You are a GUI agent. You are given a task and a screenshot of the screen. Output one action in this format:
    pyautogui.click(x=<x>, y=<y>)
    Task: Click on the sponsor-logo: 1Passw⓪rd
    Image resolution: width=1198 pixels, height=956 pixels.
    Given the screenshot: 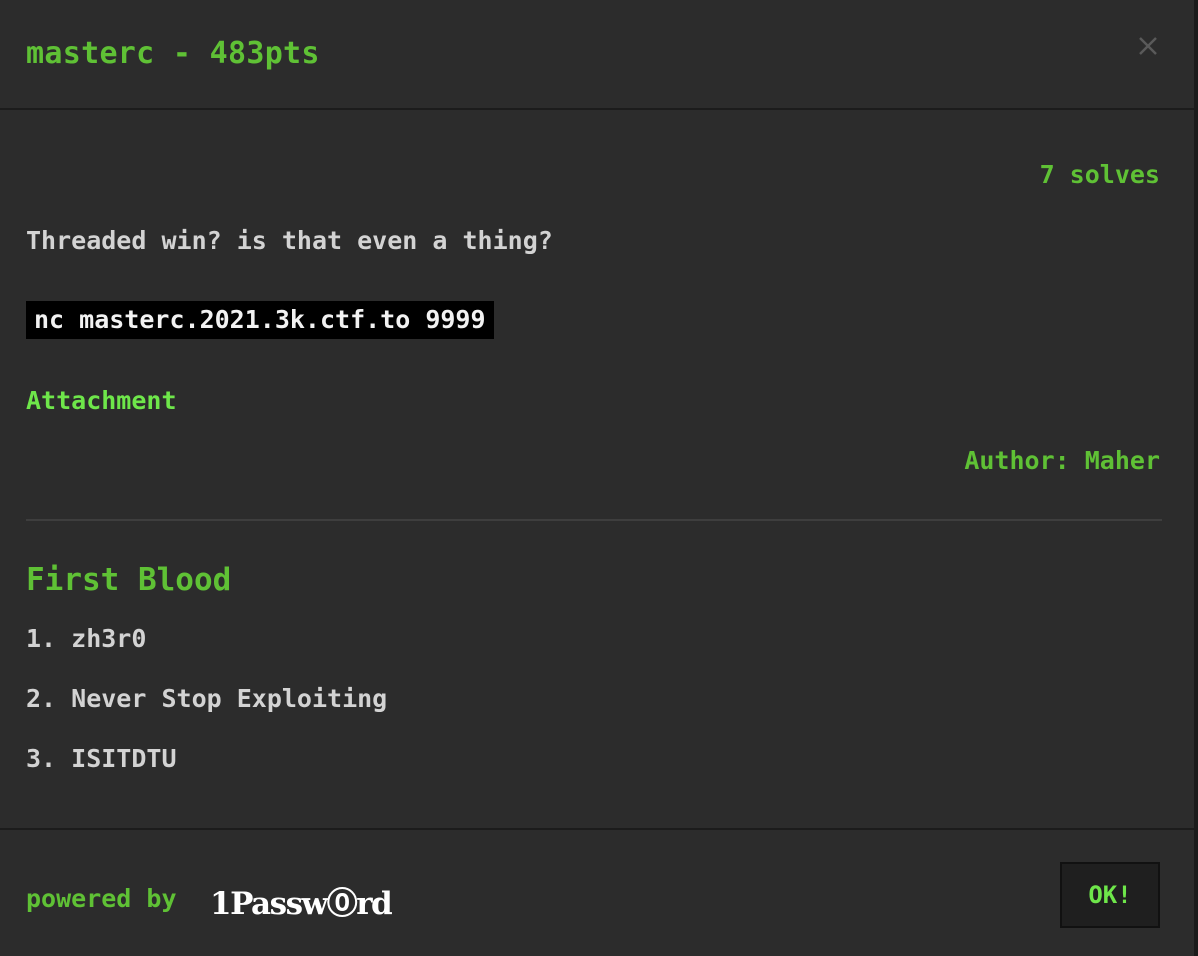 What is the action you would take?
    pyautogui.click(x=301, y=904)
    